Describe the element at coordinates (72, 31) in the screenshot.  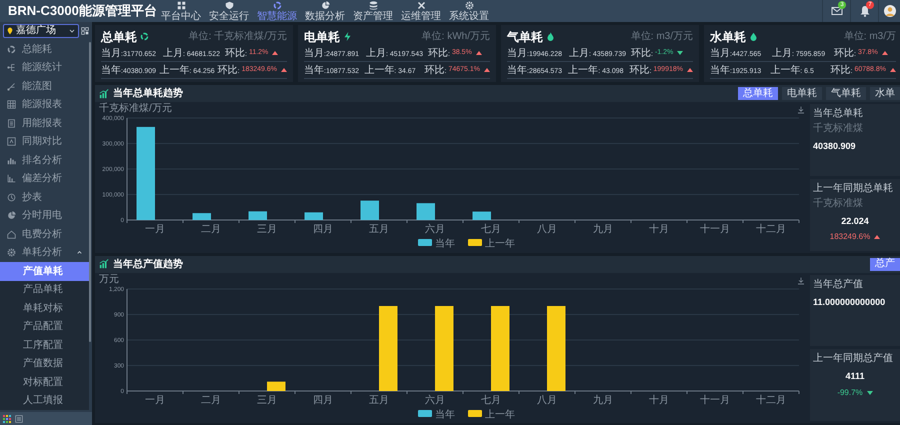
I see `chevron-down-icon` at that location.